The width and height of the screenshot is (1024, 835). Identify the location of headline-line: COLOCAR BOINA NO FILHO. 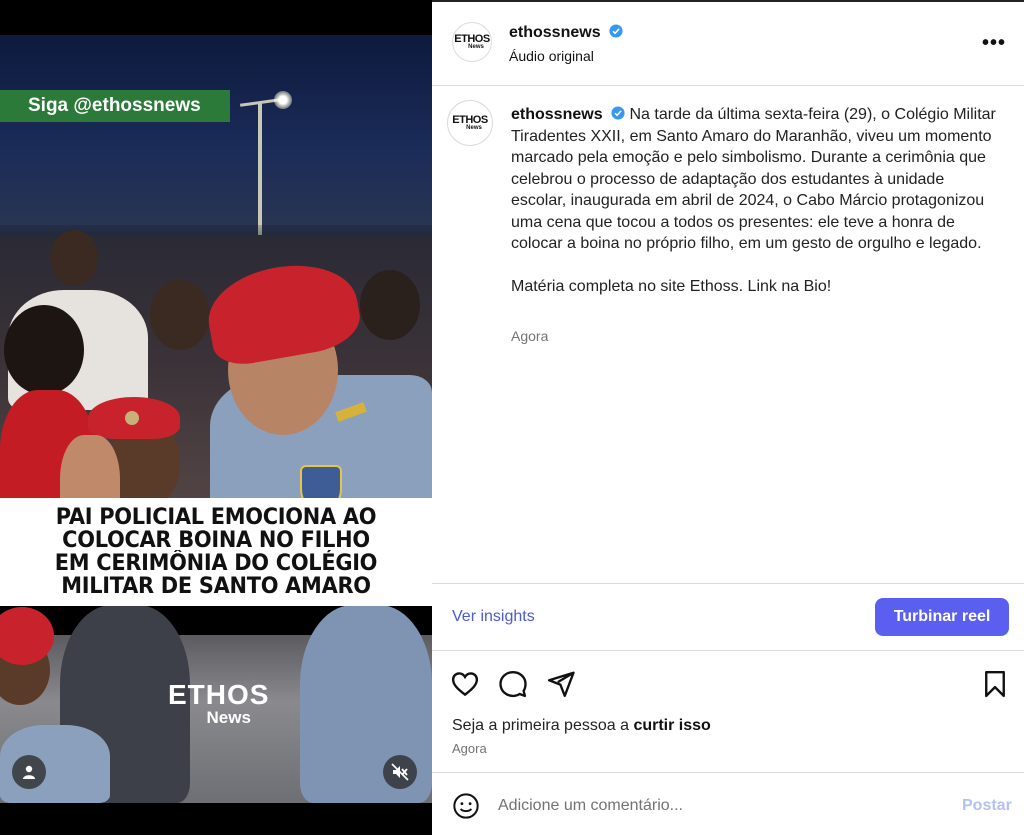
(216, 540).